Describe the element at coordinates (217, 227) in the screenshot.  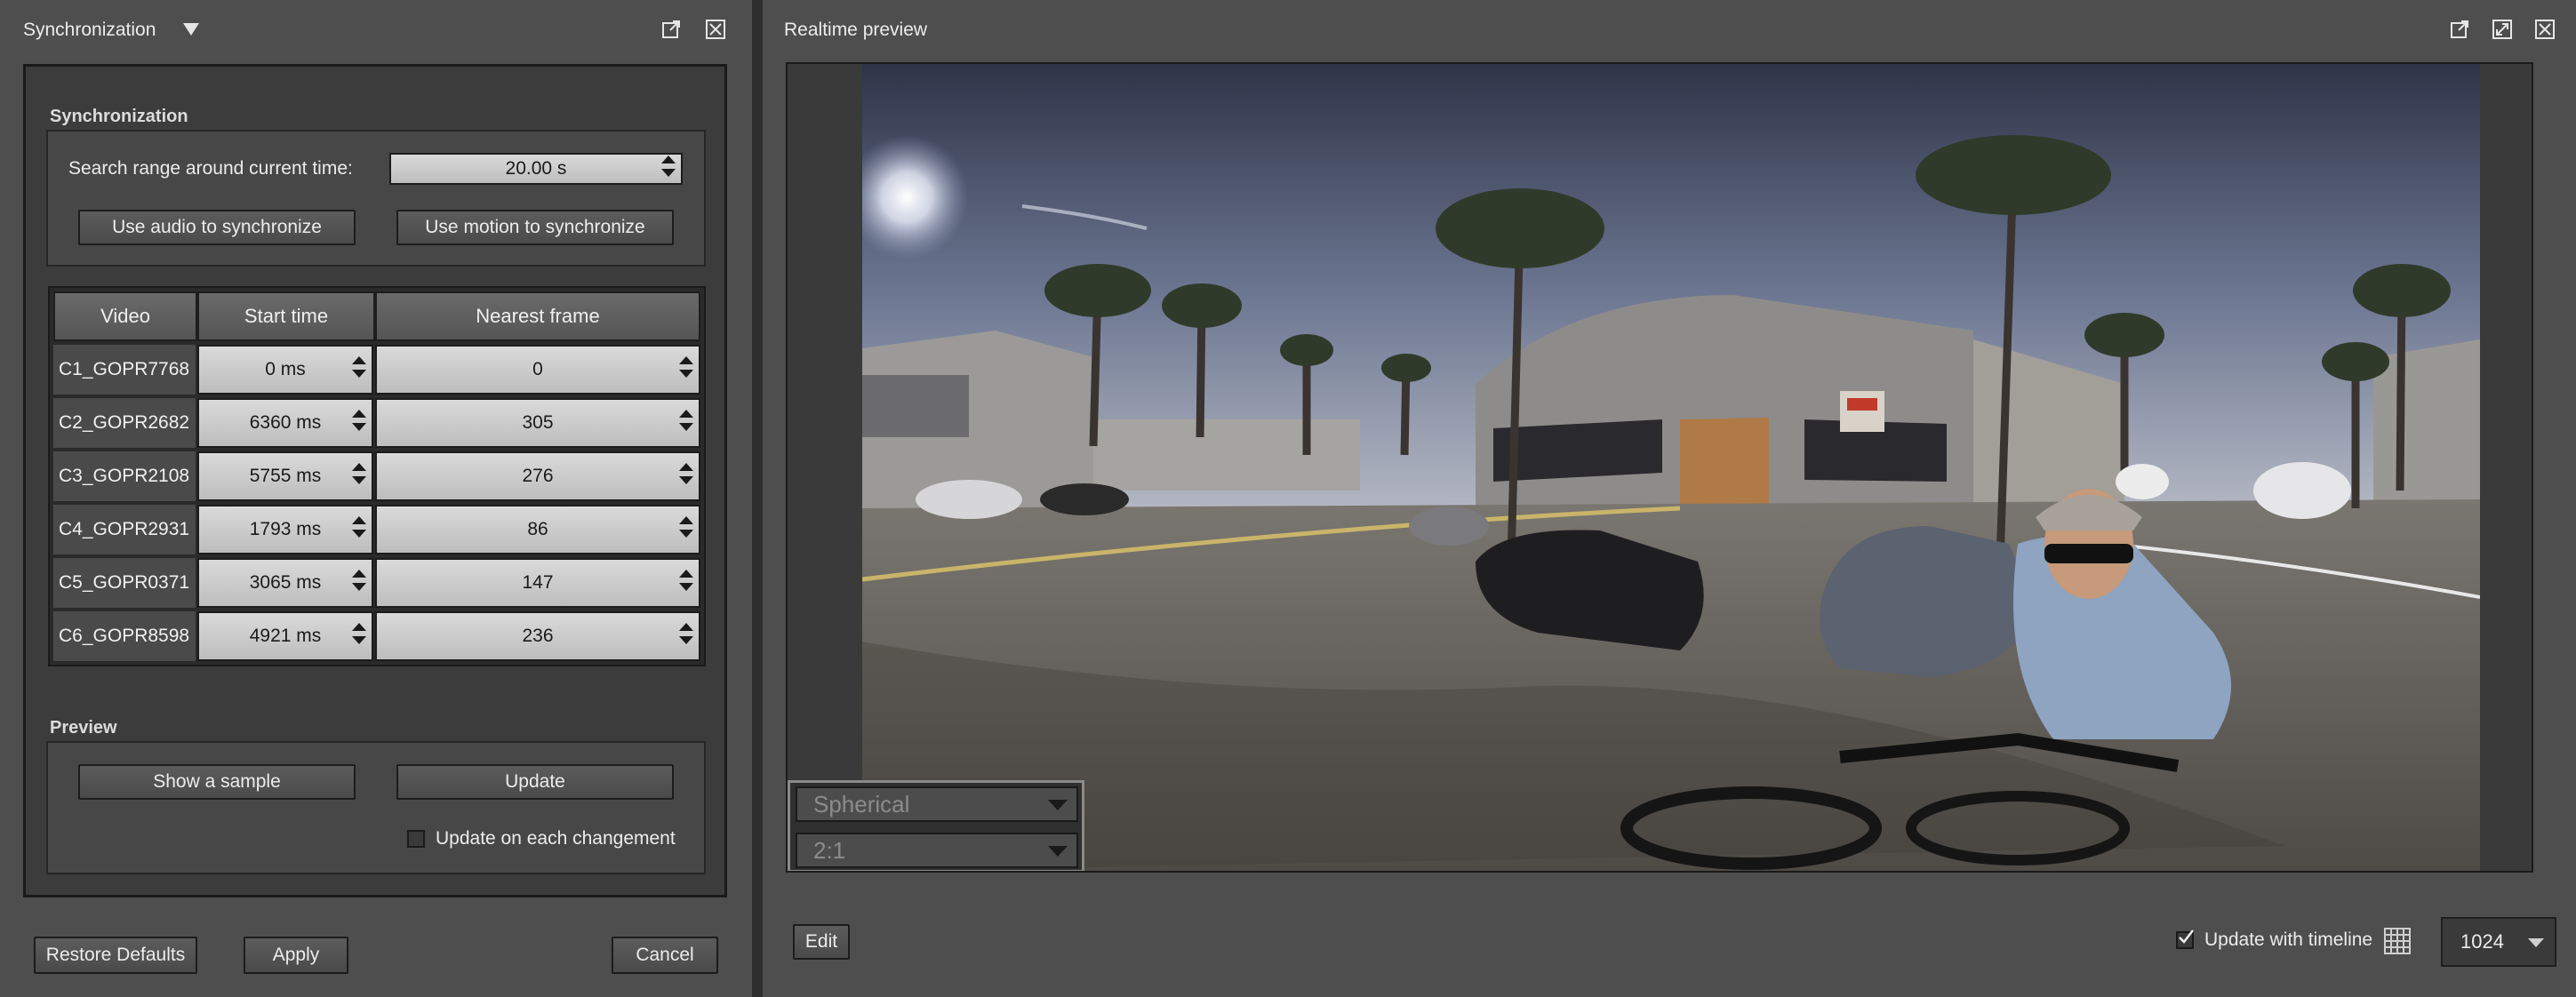
I see `use-audio-button: Use audio to synchronize` at that location.